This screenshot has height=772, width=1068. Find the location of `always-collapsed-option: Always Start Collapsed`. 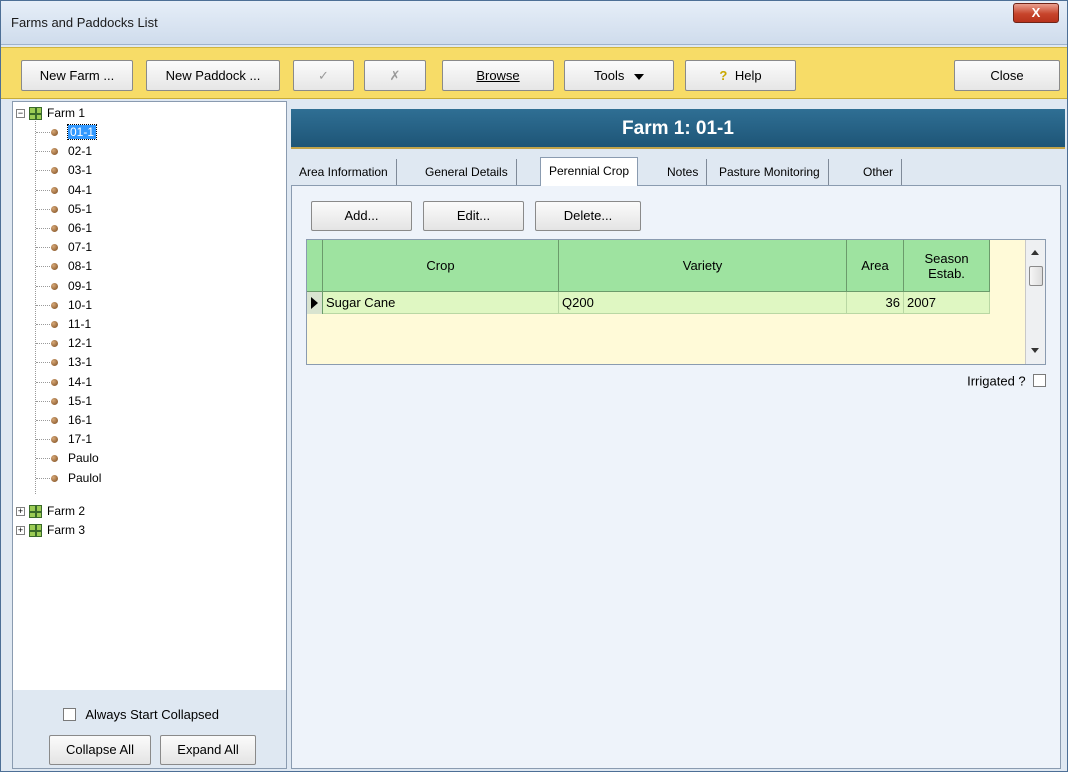

always-collapsed-option: Always Start Collapsed is located at coordinates (141, 714).